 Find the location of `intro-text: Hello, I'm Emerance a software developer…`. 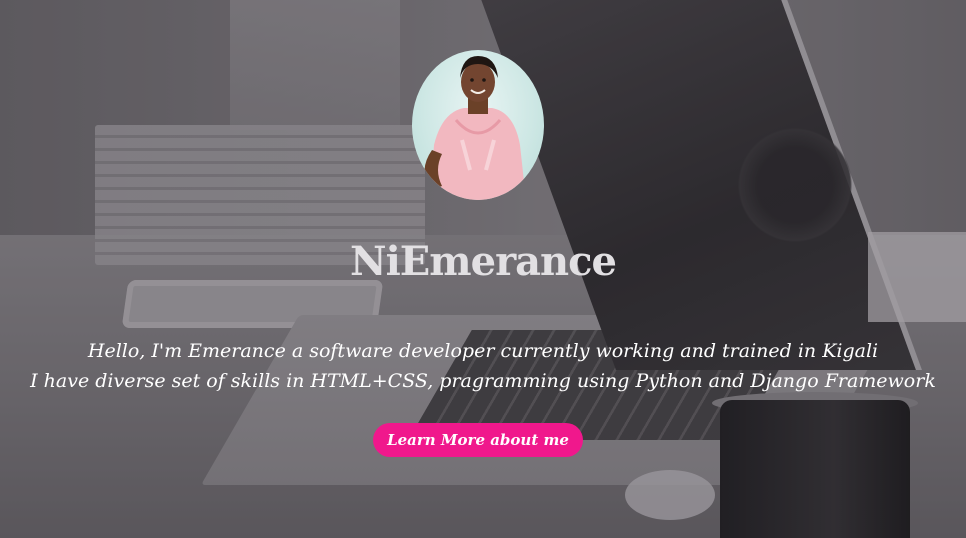

intro-text: Hello, I'm Emerance a software developer… is located at coordinates (483, 366).